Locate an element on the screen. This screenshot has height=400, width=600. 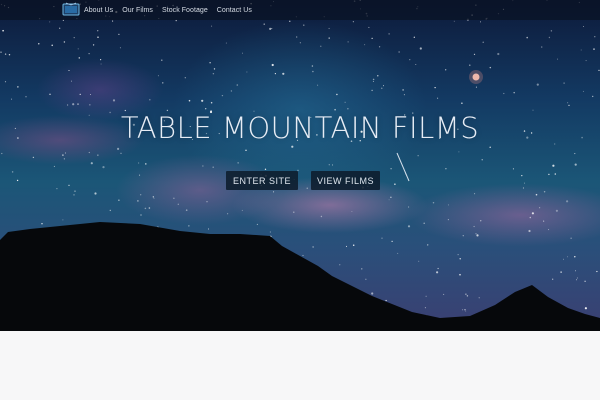
page-title: TABLE MOUNTAIN FILMS is located at coordinates (300, 128).